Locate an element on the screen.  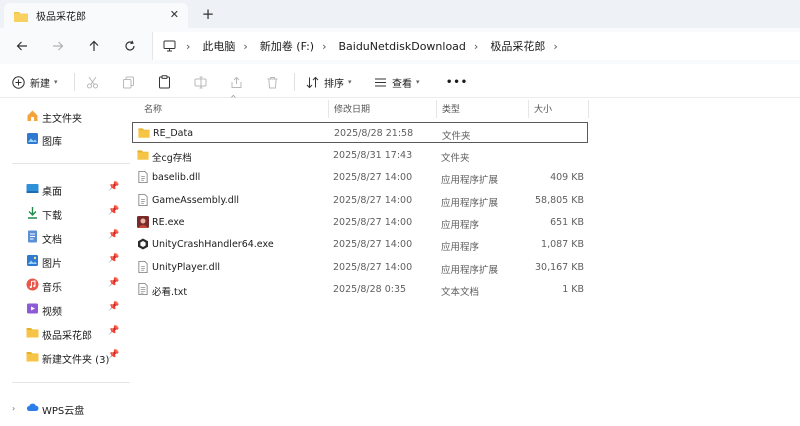
rename-button is located at coordinates (200, 82).